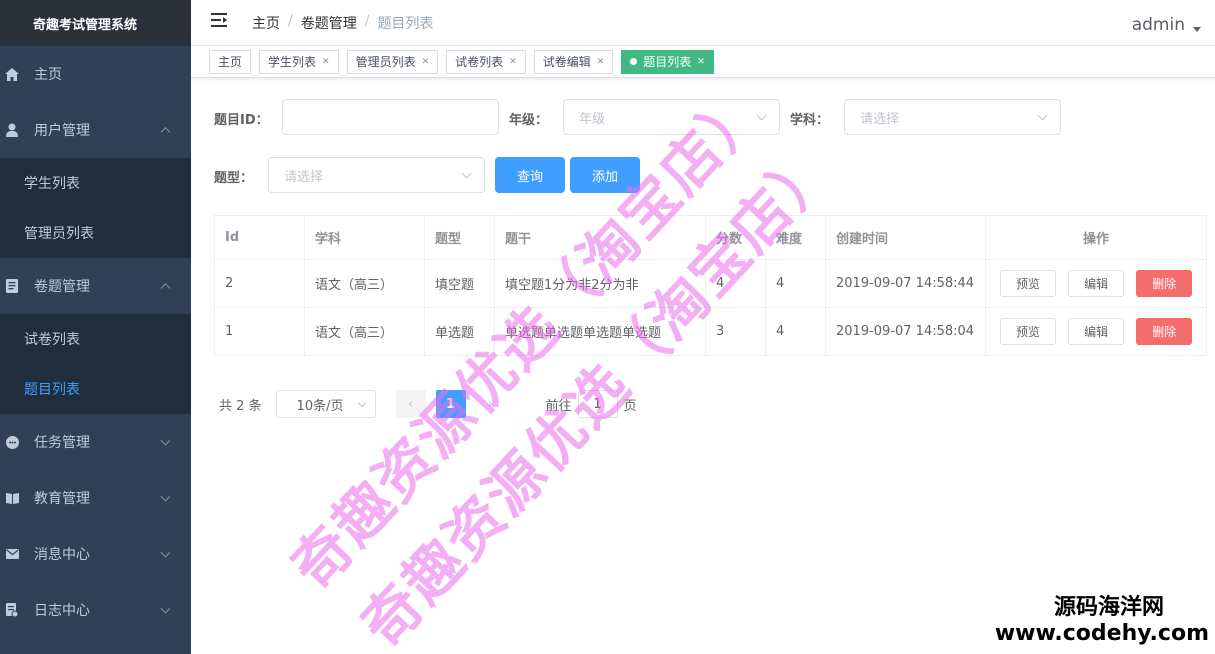 This screenshot has width=1215, height=654. Describe the element at coordinates (630, 406) in the screenshot. I see `goto-suffix: 页` at that location.